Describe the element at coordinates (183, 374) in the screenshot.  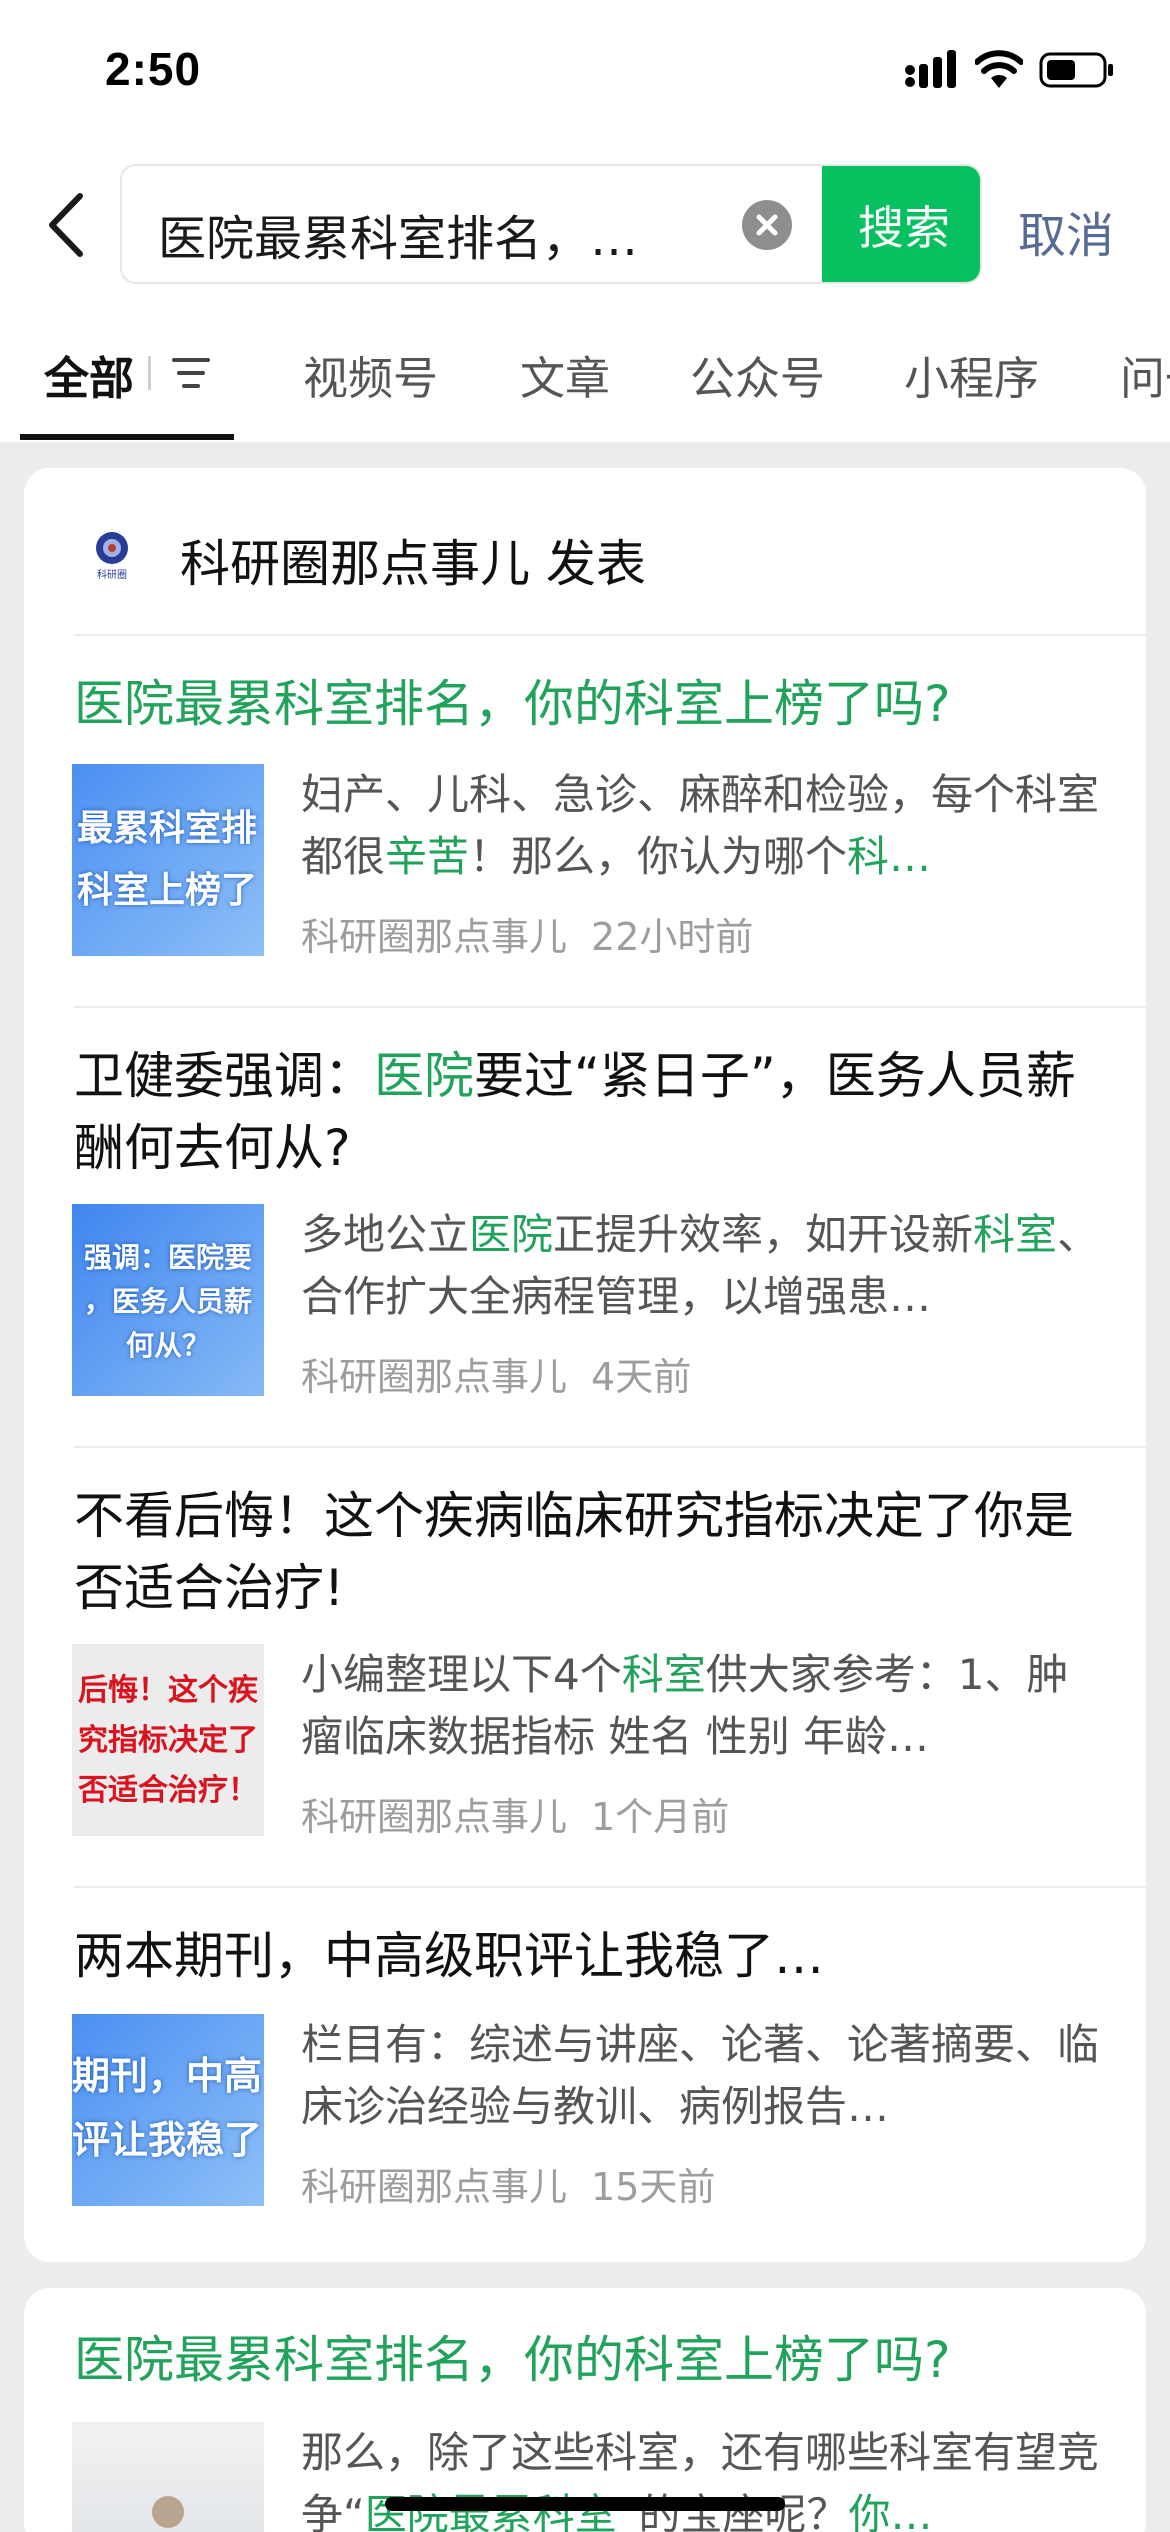
I see `filter-icon` at that location.